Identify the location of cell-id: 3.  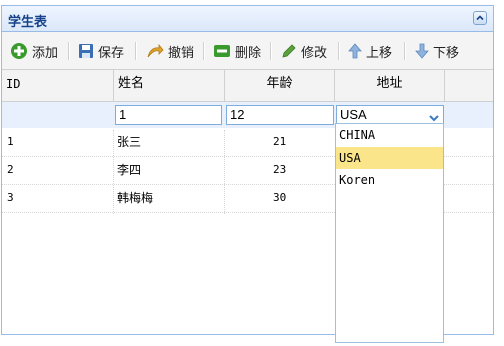
(10, 197).